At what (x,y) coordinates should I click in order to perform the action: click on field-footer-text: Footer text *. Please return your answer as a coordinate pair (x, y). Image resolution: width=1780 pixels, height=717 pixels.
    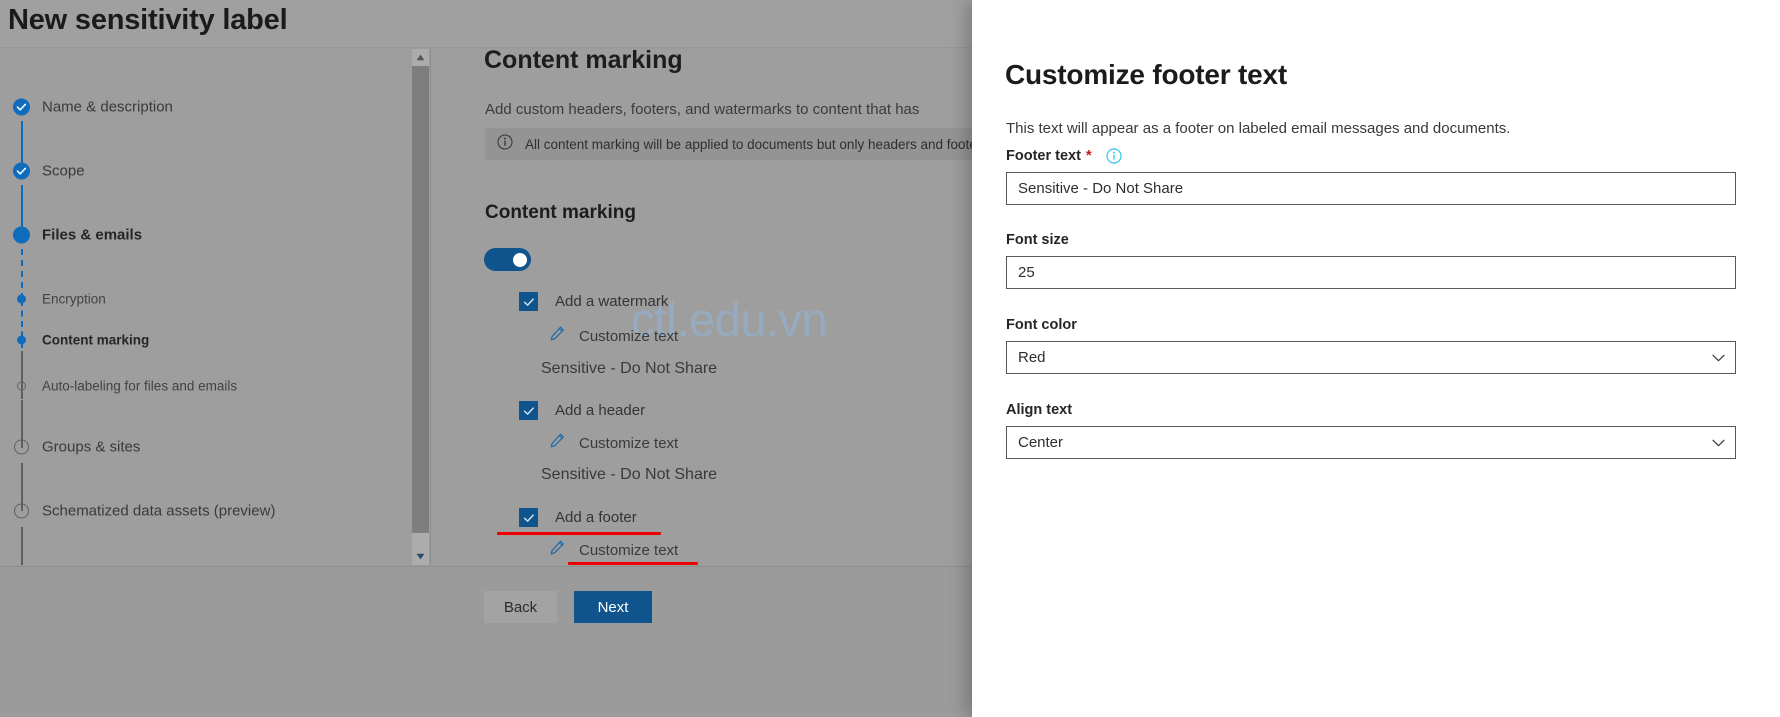
    Looking at the image, I should click on (1371, 176).